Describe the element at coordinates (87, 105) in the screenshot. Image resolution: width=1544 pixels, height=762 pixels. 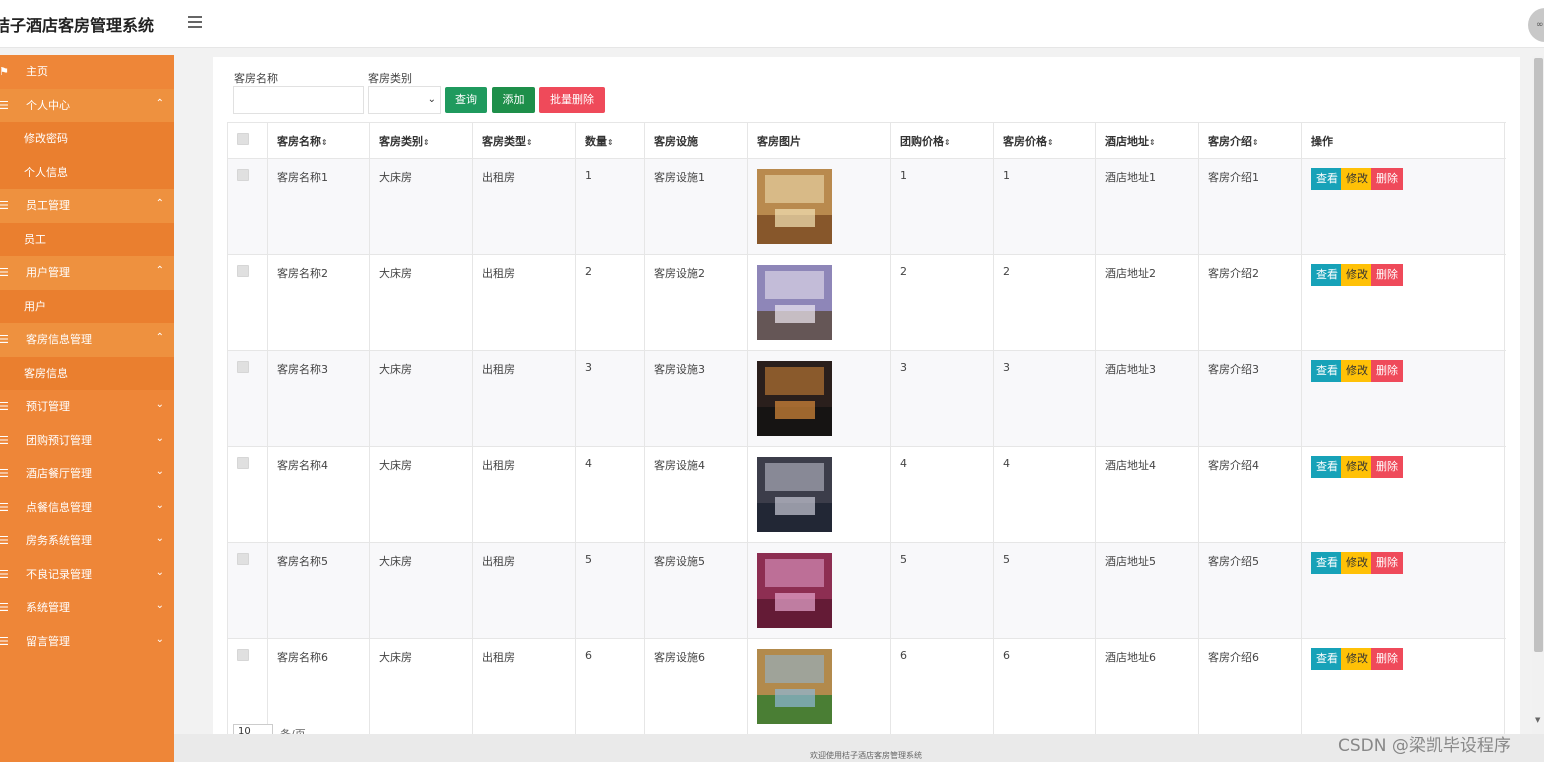
I see `sidebar-item: ☰ 个人中心 ⌃` at that location.